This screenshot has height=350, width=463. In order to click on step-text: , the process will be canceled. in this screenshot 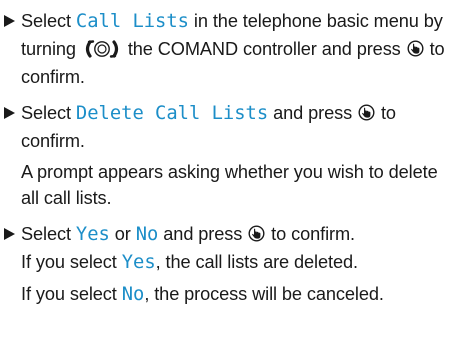, I will do `click(264, 293)`.